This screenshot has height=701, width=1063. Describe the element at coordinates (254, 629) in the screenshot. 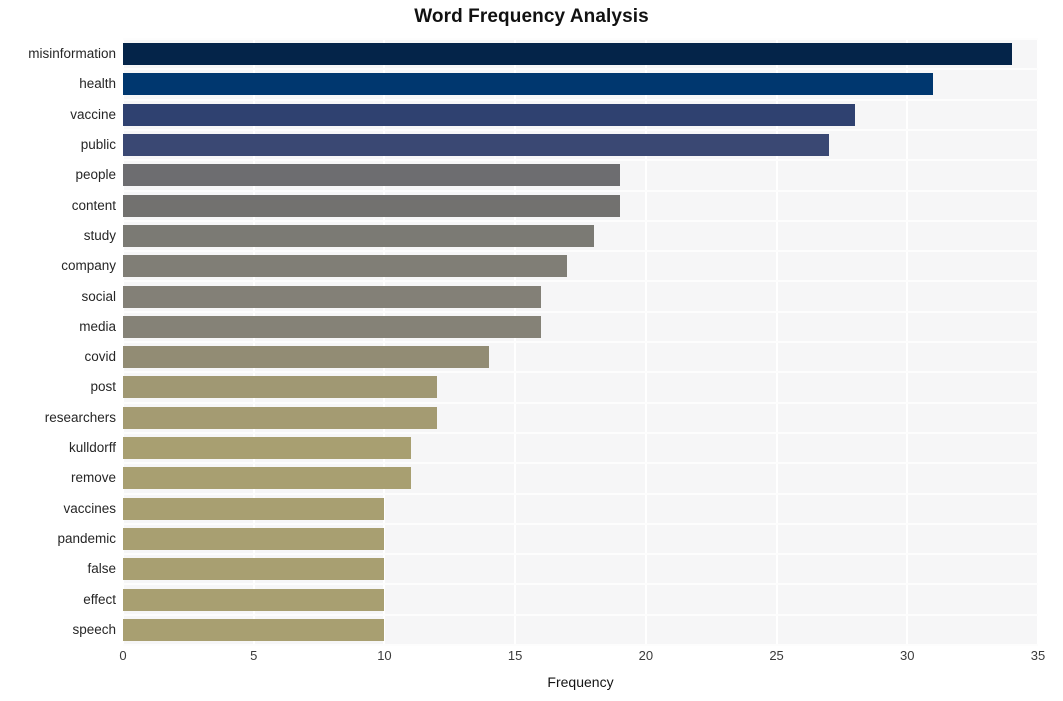

I see `bar-speech` at that location.